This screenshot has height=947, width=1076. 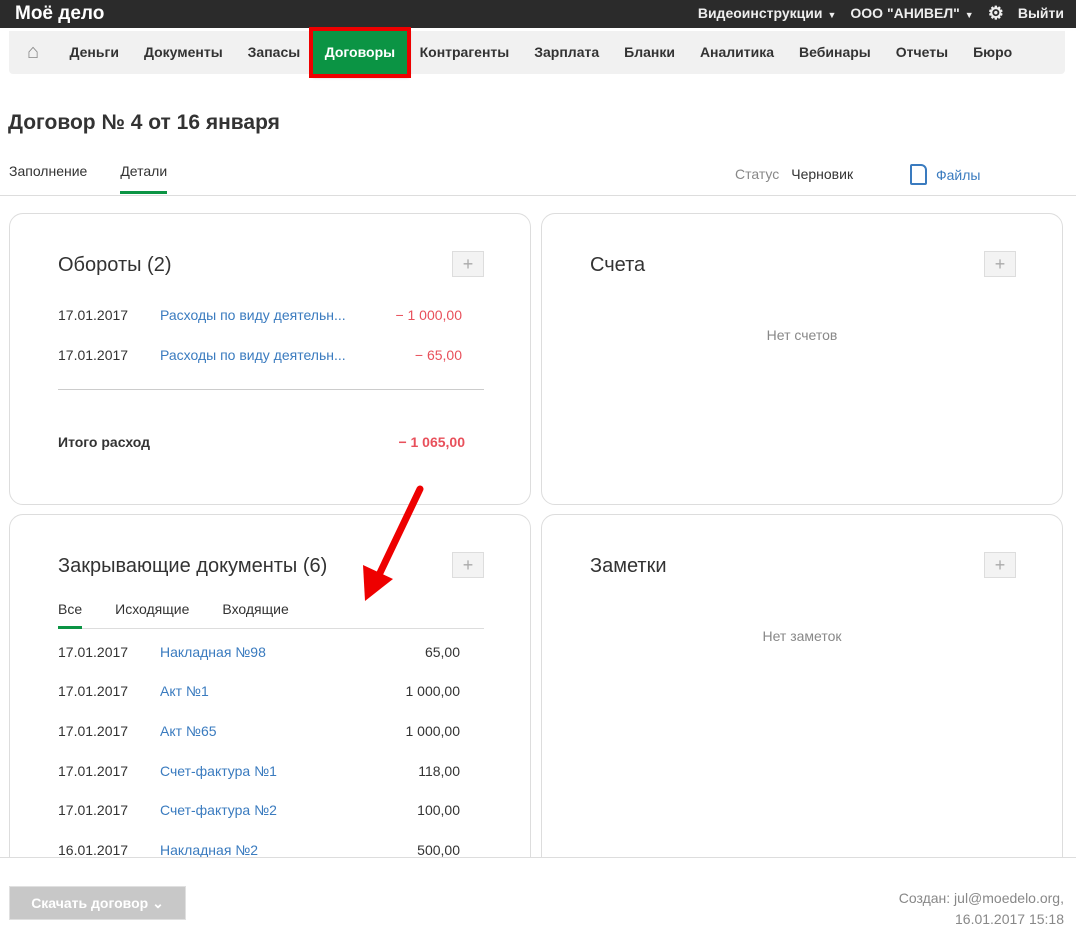 I want to click on status-value: Черновик, so click(x=822, y=174).